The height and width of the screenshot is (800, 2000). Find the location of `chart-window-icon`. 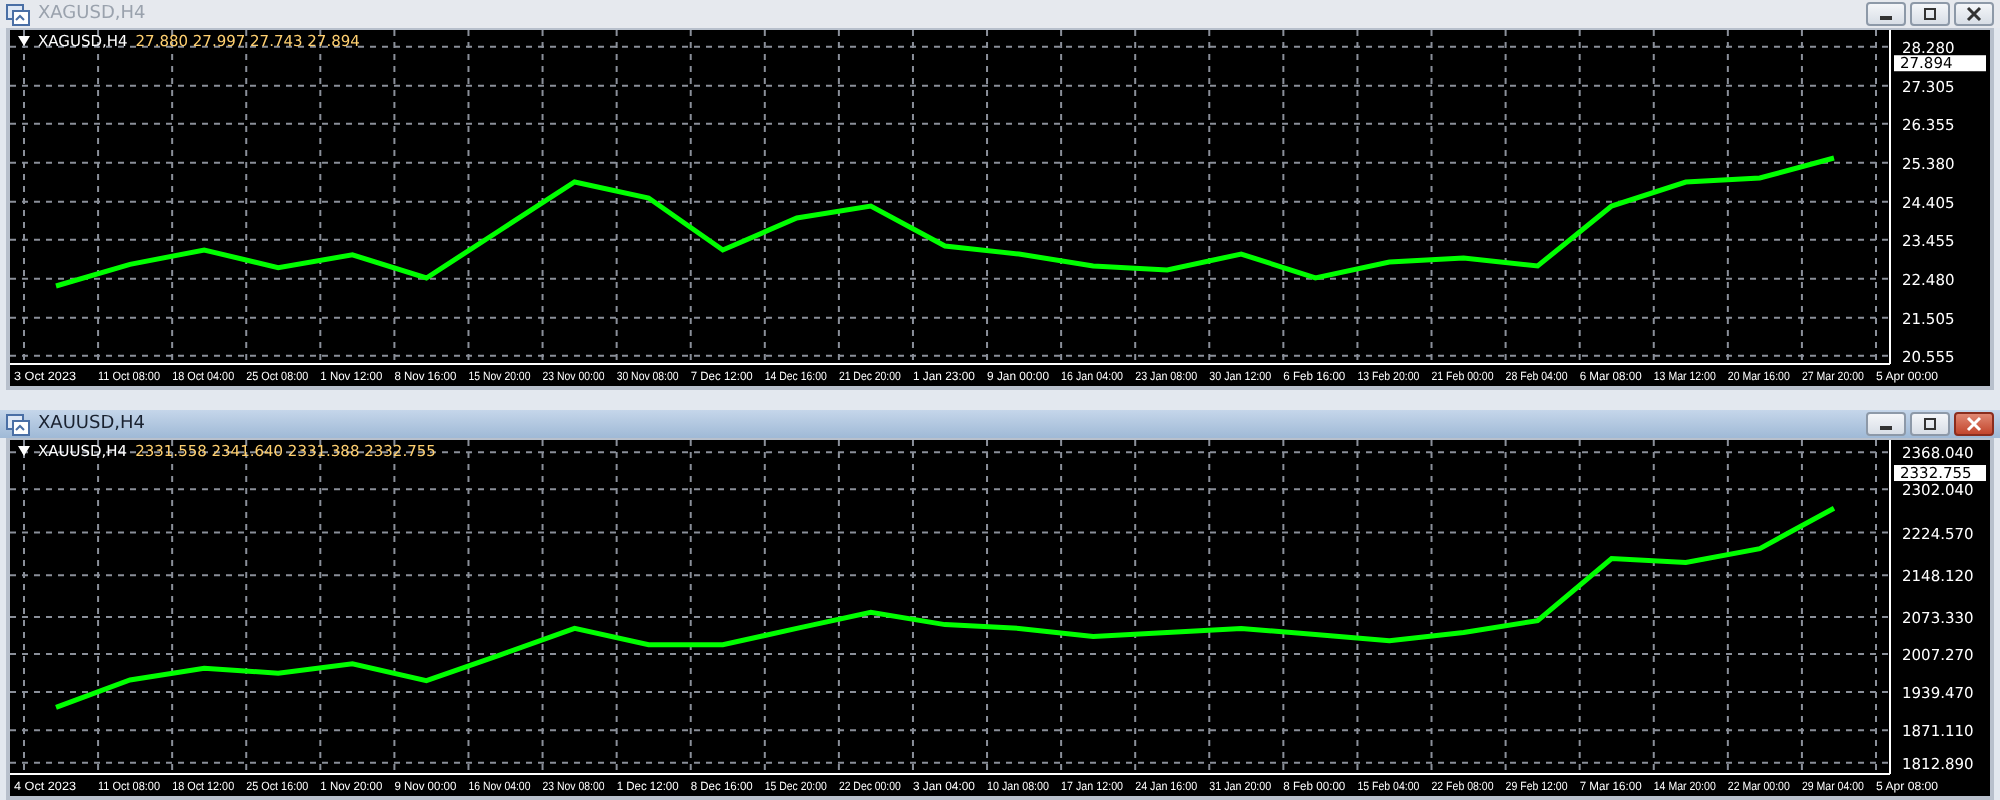

chart-window-icon is located at coordinates (18, 424).